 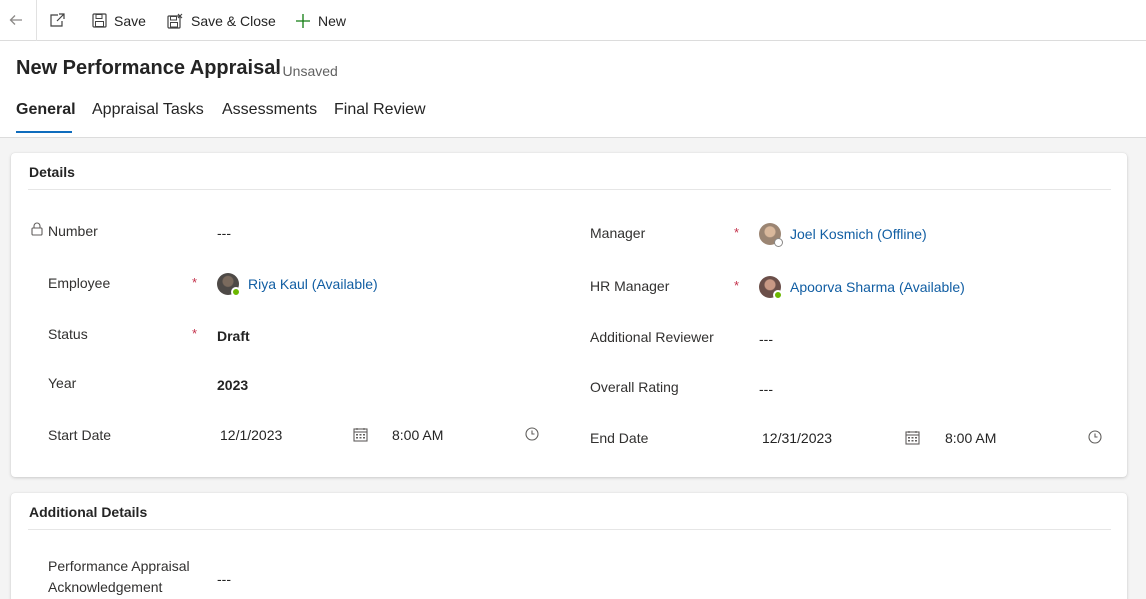 What do you see at coordinates (652, 337) in the screenshot?
I see `additional-reviewer-label: Additional Reviewer` at bounding box center [652, 337].